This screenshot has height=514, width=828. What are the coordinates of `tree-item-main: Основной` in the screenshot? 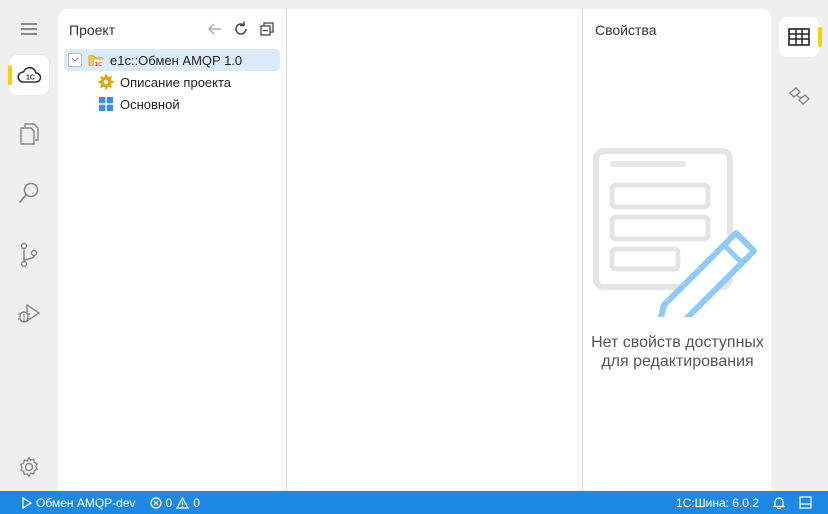 It's located at (172, 104).